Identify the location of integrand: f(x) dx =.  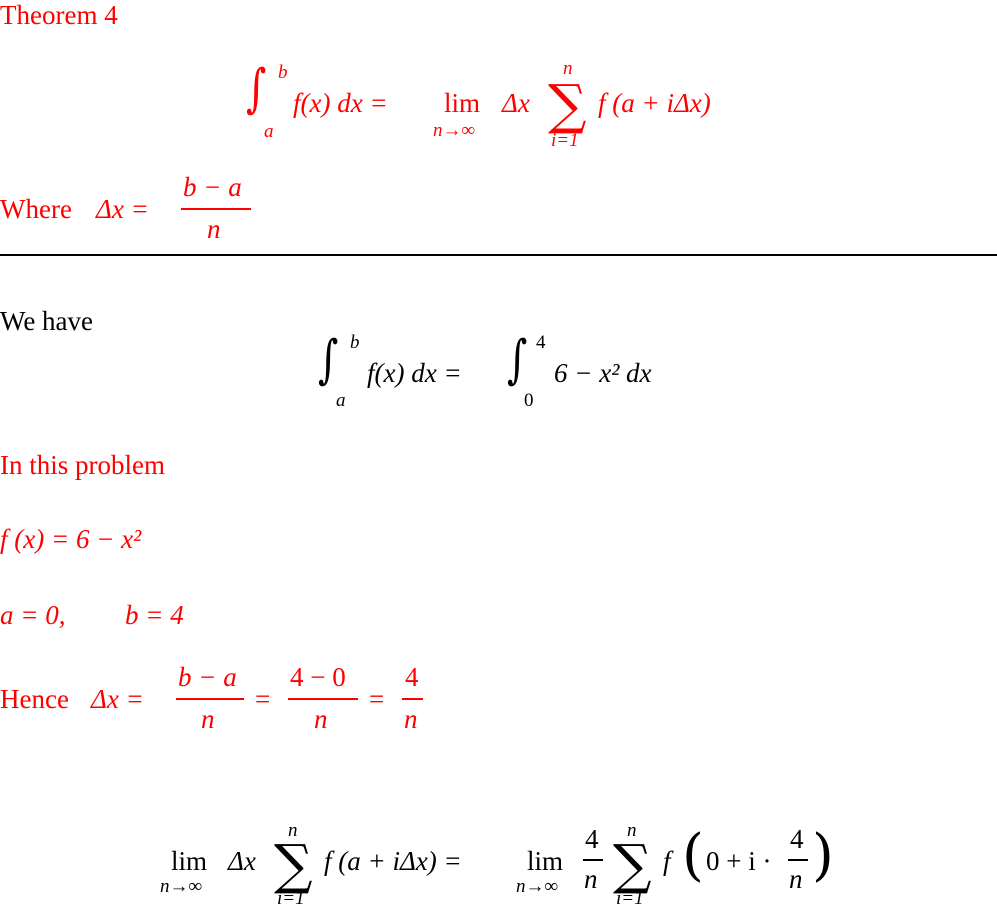
(340, 103).